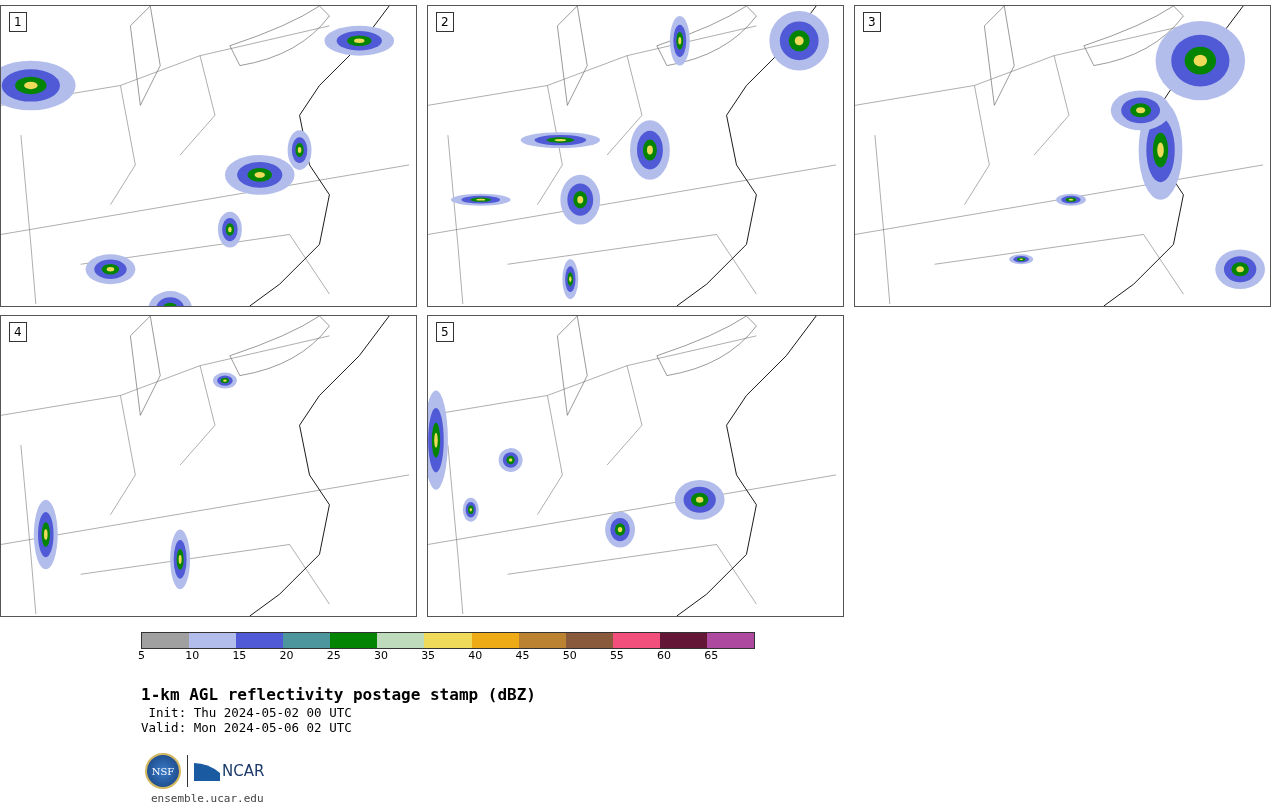 The width and height of the screenshot is (1280, 809). Describe the element at coordinates (287, 656) in the screenshot. I see `tick-label: 20` at that location.